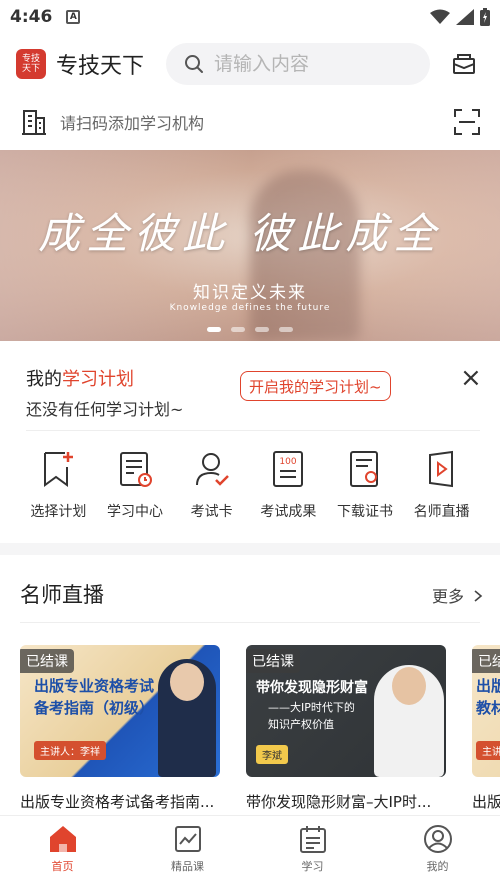  Describe the element at coordinates (31, 17) in the screenshot. I see `status-time: 4:46` at that location.